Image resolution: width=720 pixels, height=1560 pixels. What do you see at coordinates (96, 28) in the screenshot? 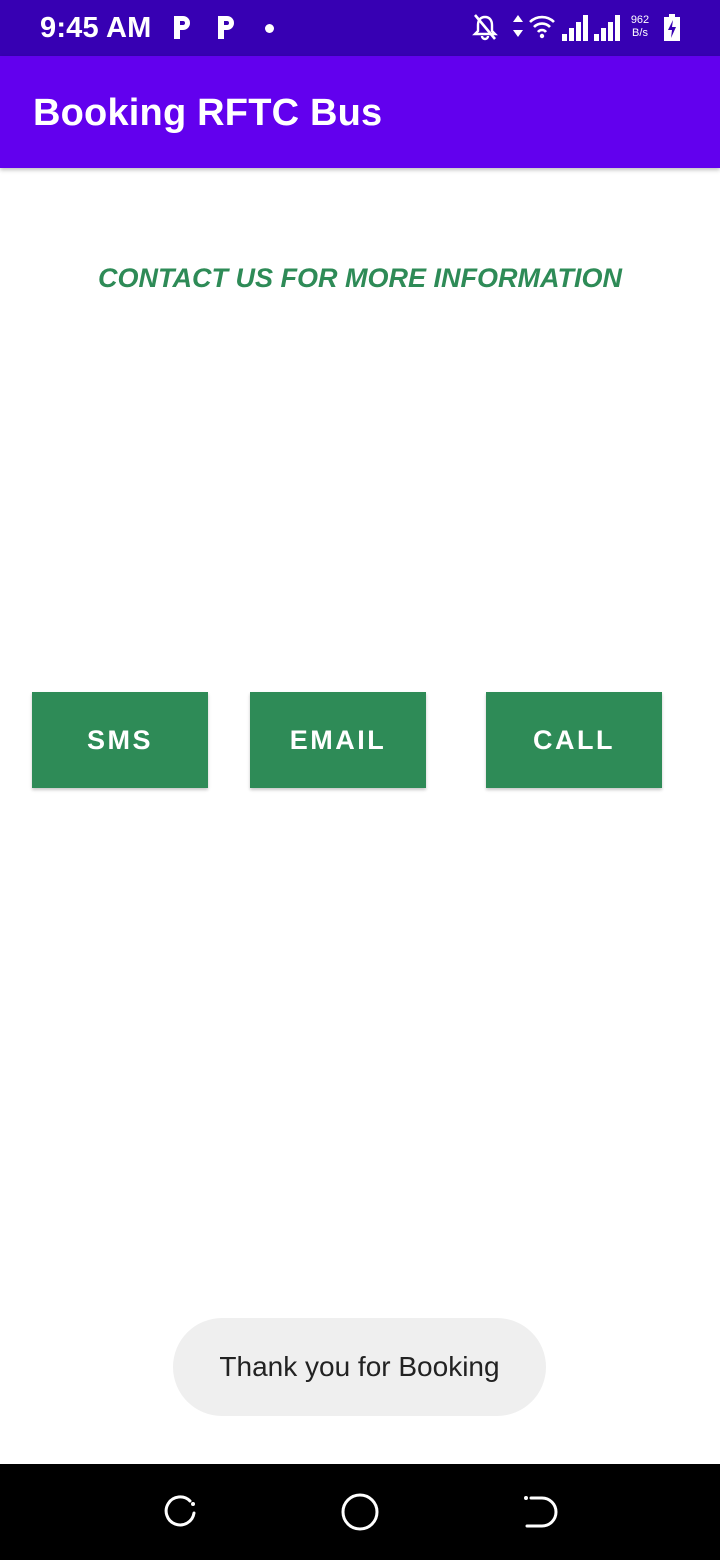
I see `status-time: 9:45 AM` at bounding box center [96, 28].